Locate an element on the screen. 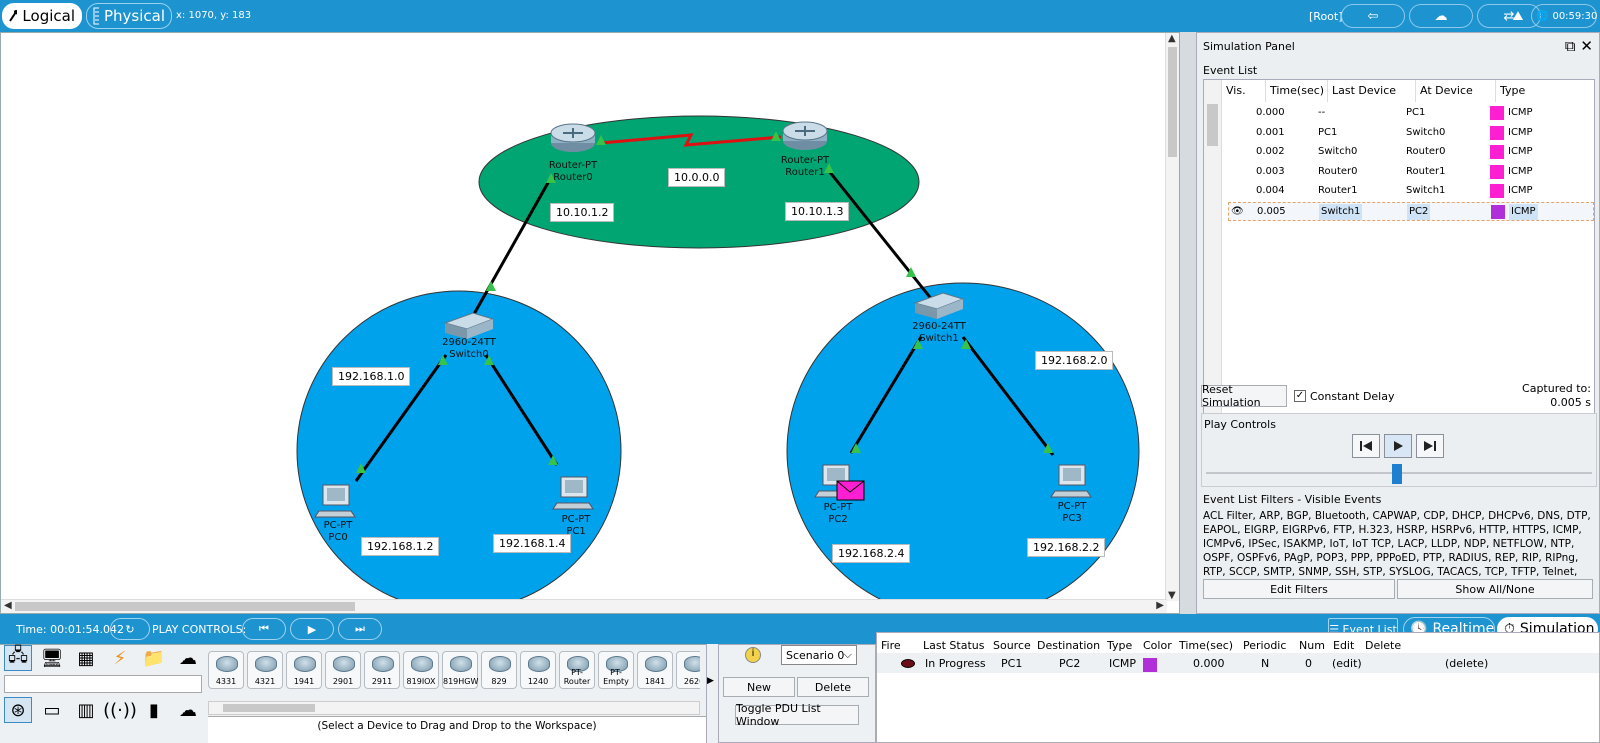  device-model-item: 819HGW is located at coordinates (460, 670).